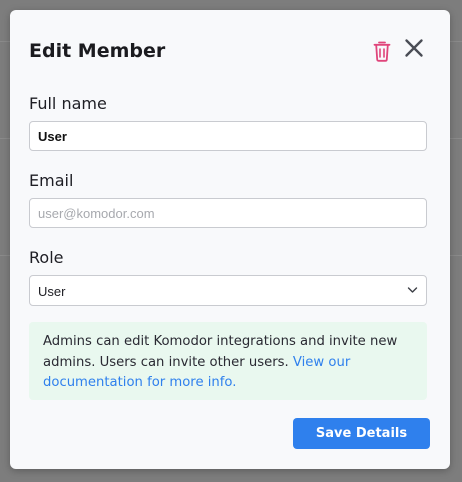  Describe the element at coordinates (382, 51) in the screenshot. I see `trash-icon` at that location.